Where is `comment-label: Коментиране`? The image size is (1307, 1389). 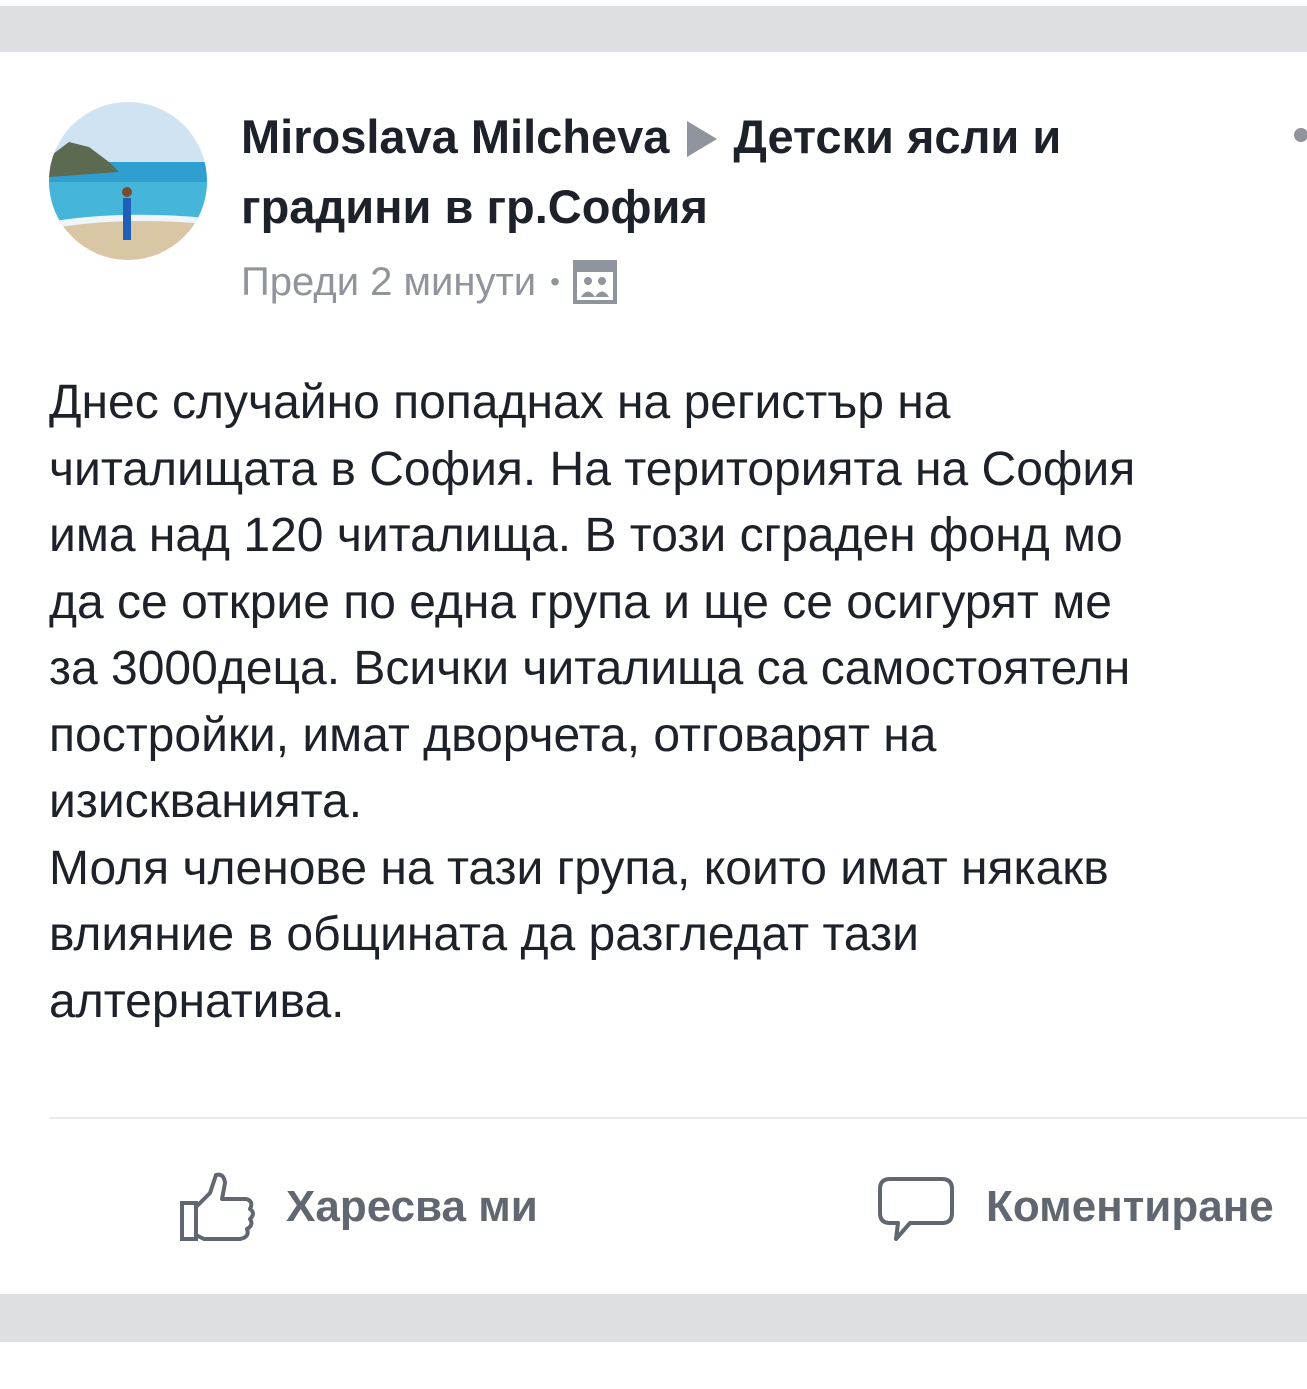 comment-label: Коментиране is located at coordinates (1130, 1206).